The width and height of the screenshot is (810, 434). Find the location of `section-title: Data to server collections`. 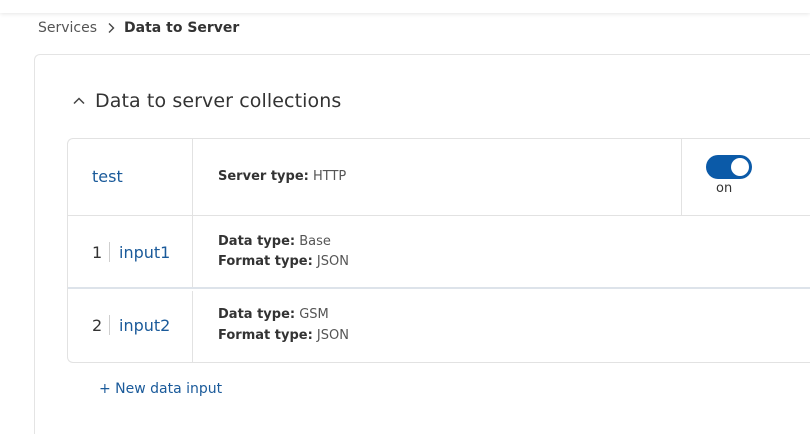

section-title: Data to server collections is located at coordinates (218, 101).